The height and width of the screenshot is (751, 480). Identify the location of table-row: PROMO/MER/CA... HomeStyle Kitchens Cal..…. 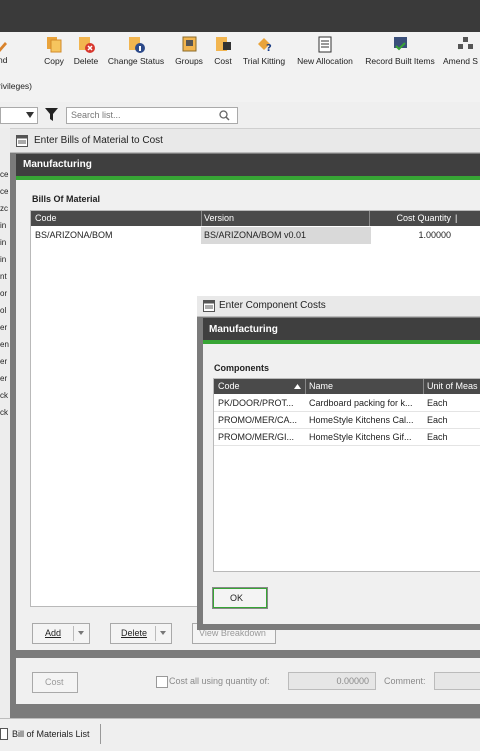
(347, 420).